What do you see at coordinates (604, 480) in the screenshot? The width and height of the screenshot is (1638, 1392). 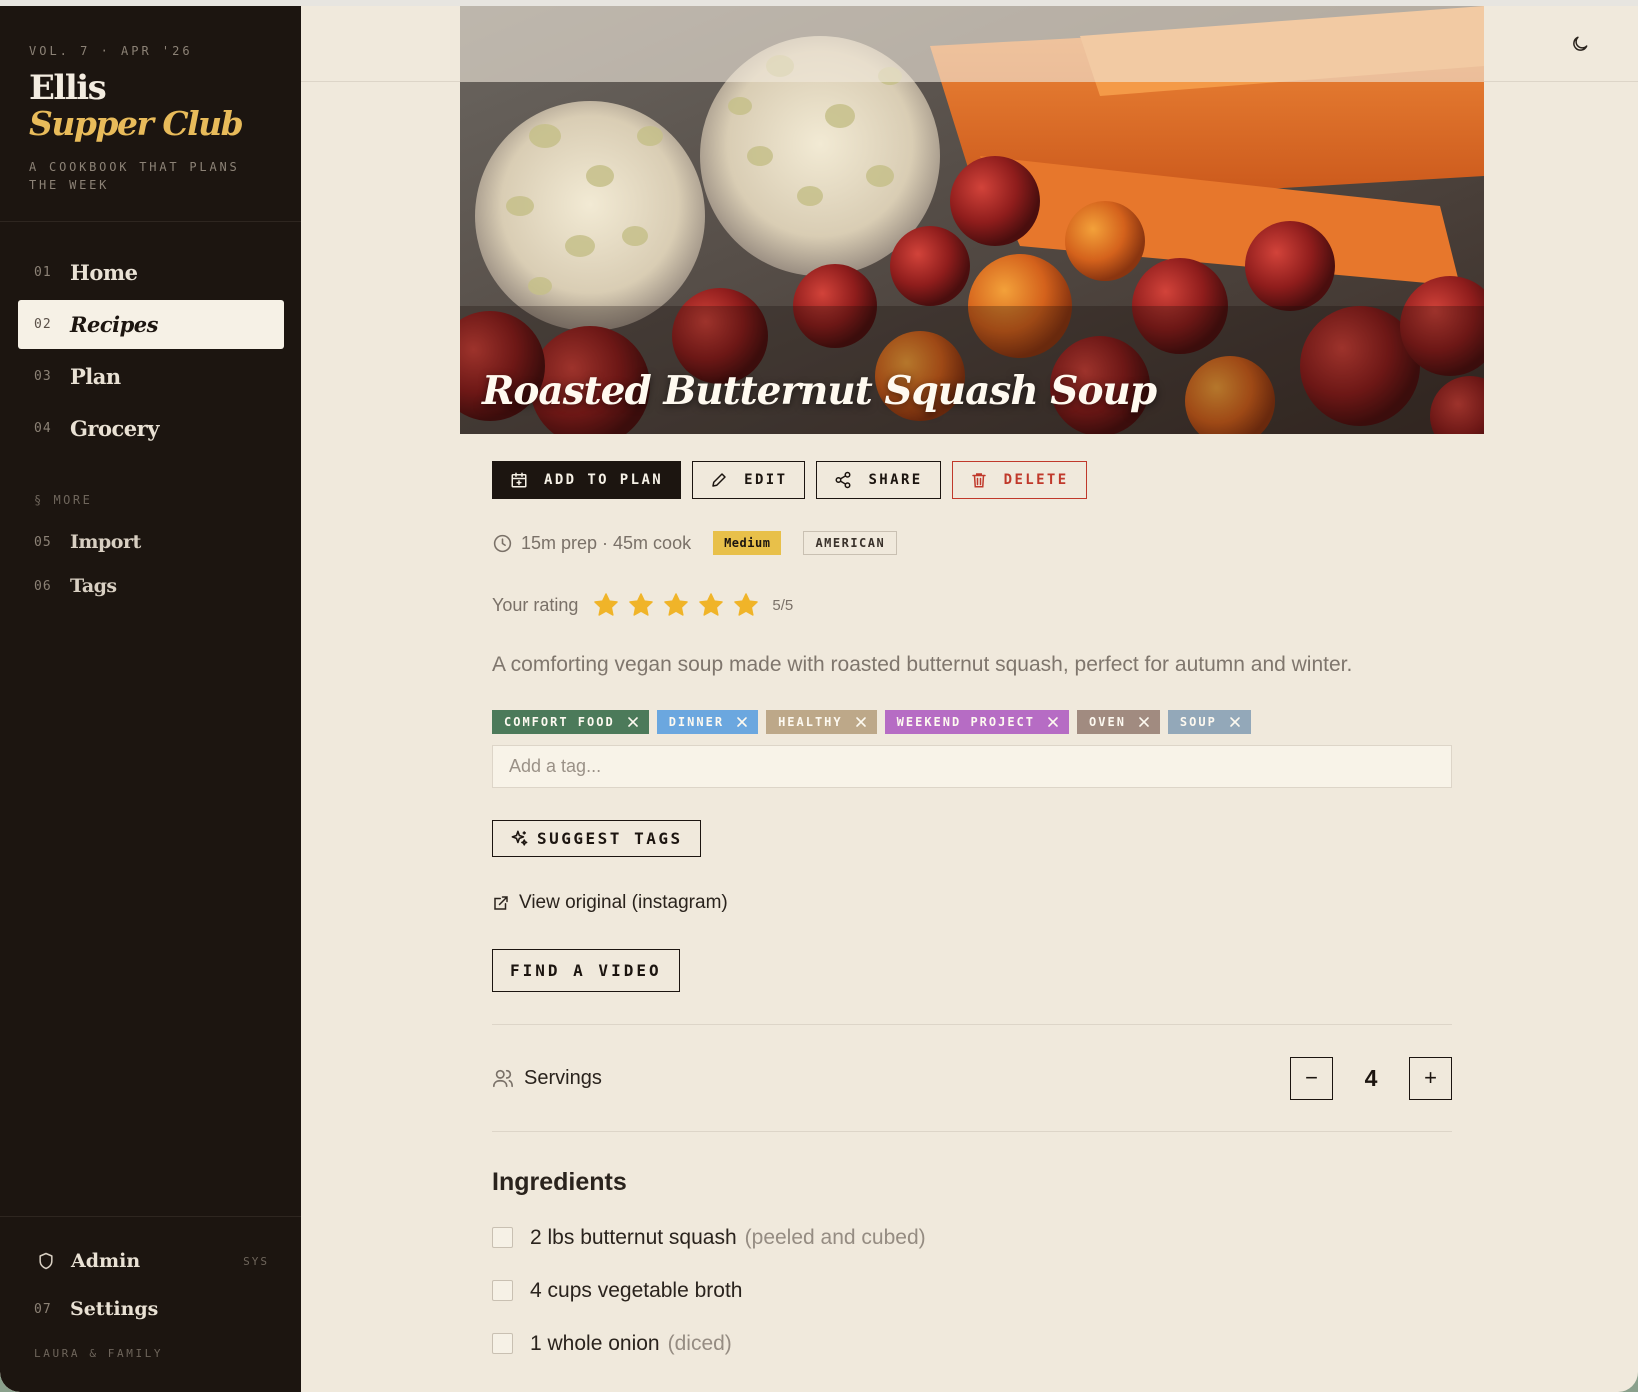 I see `add-to-plan-label: ADD TO PLAN` at bounding box center [604, 480].